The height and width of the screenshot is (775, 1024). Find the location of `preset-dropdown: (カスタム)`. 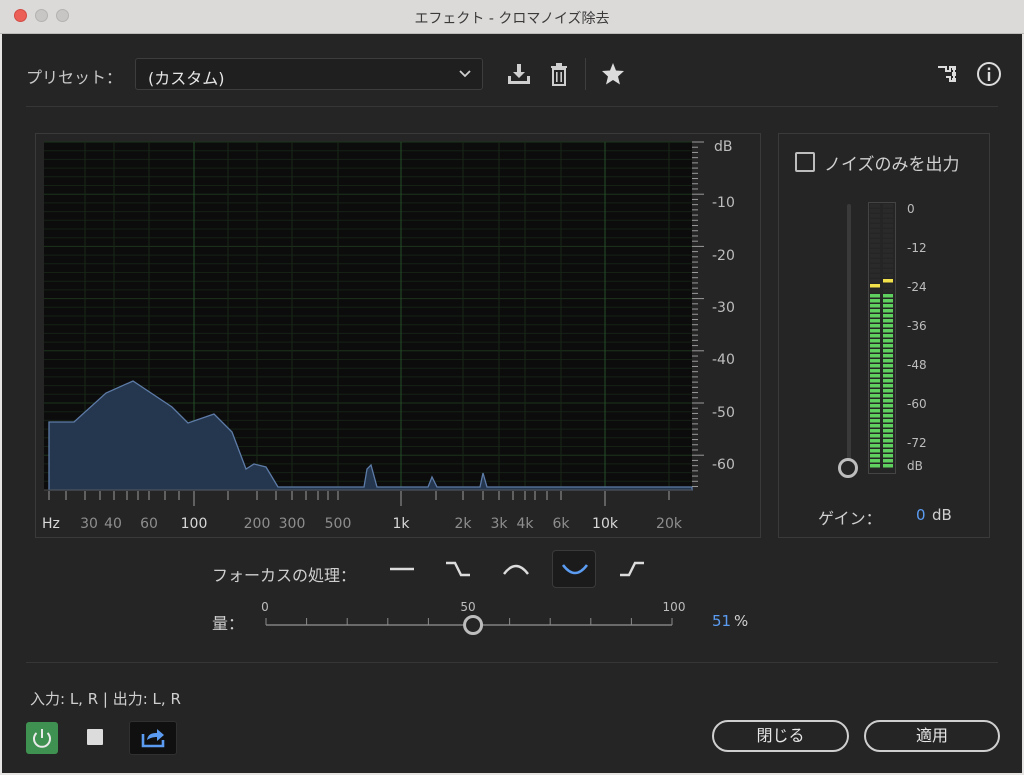

preset-dropdown: (カスタム) is located at coordinates (309, 74).